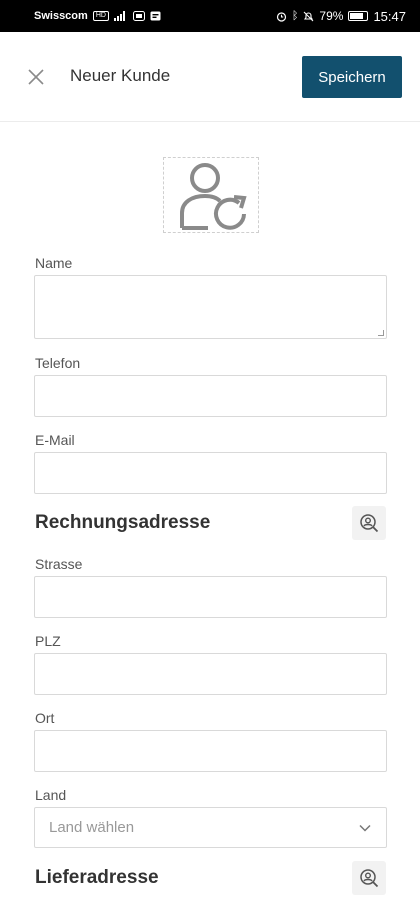  What do you see at coordinates (210, 396) in the screenshot?
I see `telefon-field` at bounding box center [210, 396].